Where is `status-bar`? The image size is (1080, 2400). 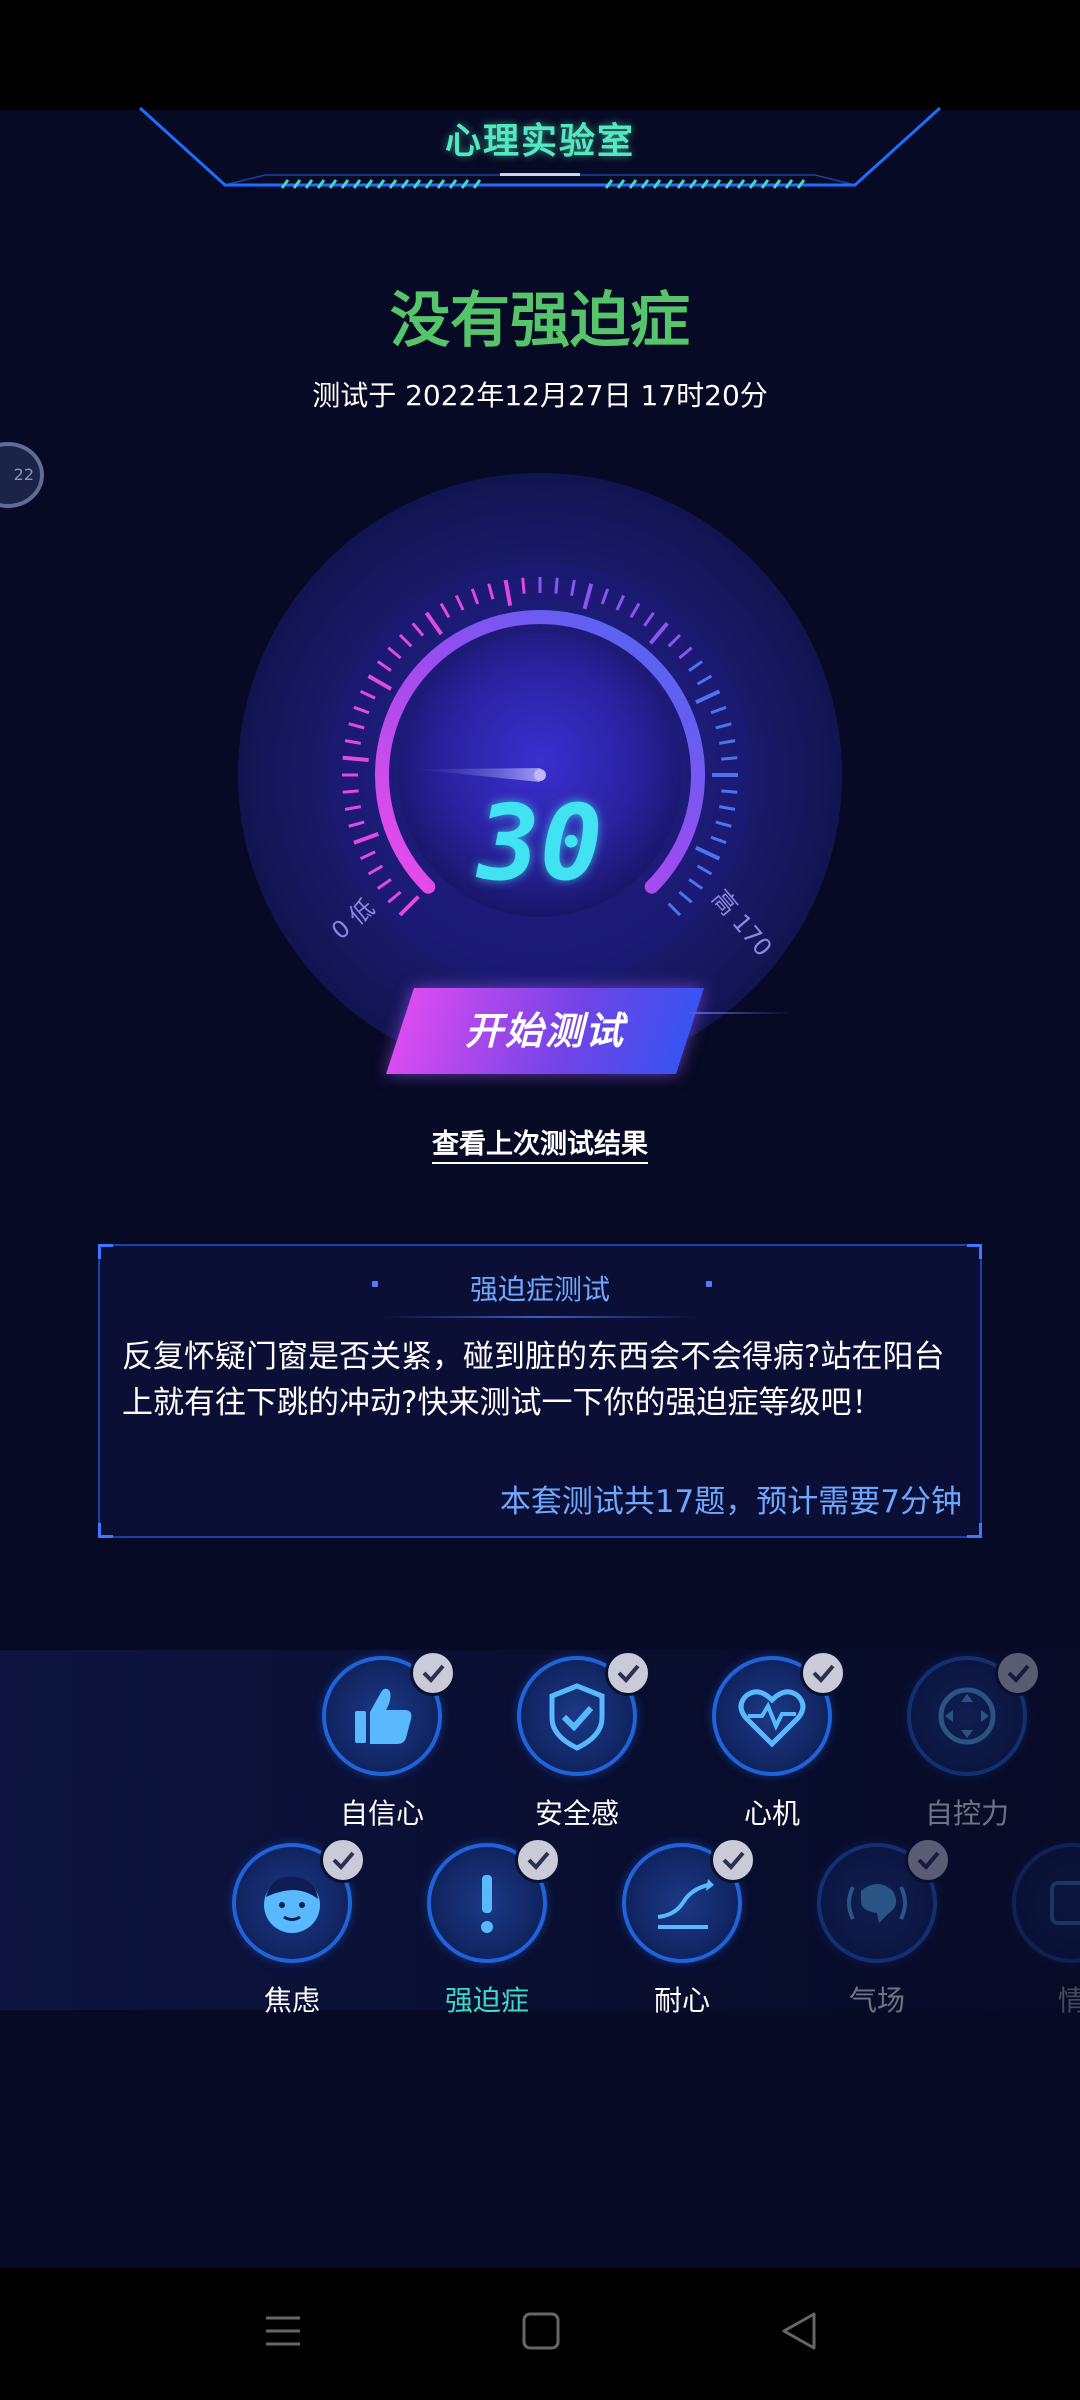 status-bar is located at coordinates (540, 55).